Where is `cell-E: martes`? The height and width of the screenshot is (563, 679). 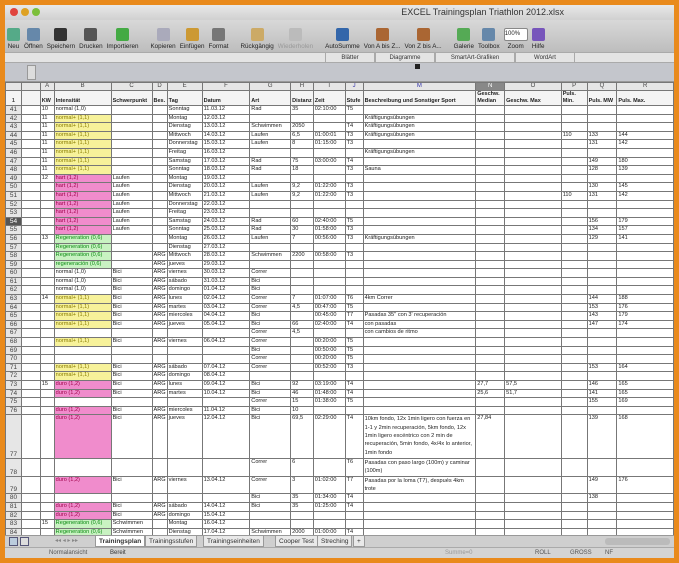
cell-E: martes is located at coordinates (184, 393).